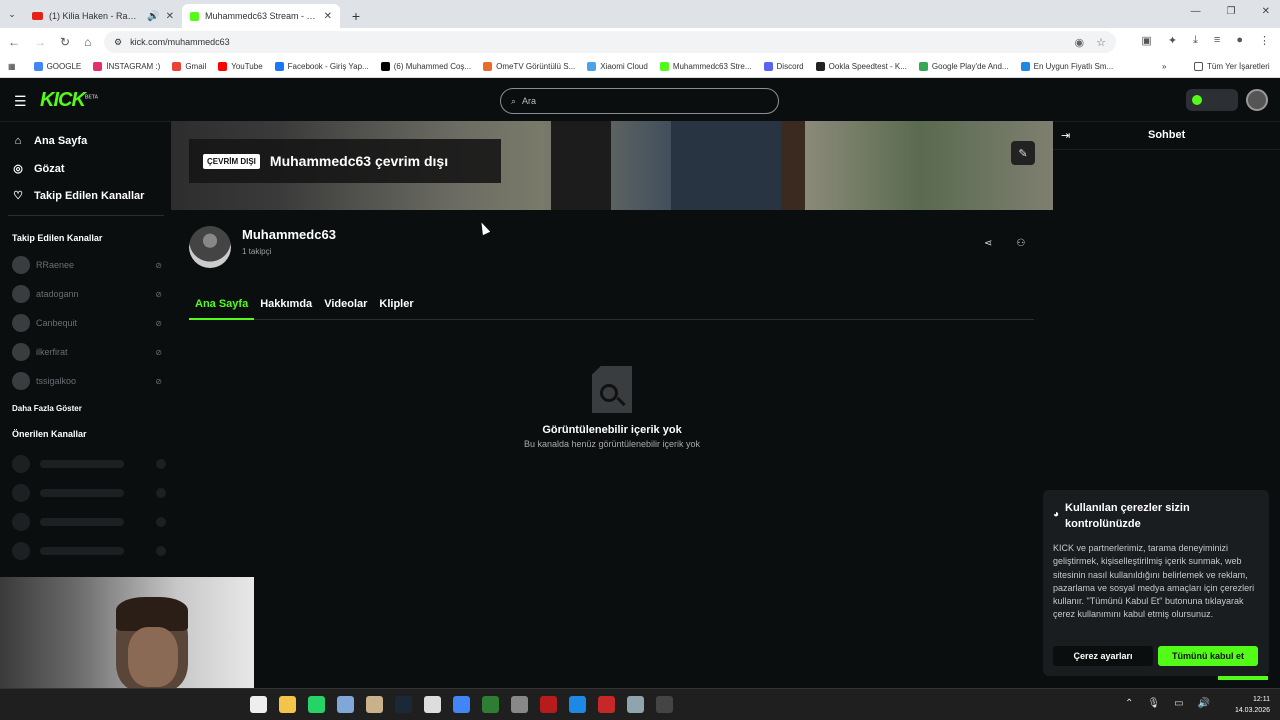 This screenshot has height=720, width=1280. I want to click on file-explorer-icon, so click(287, 704).